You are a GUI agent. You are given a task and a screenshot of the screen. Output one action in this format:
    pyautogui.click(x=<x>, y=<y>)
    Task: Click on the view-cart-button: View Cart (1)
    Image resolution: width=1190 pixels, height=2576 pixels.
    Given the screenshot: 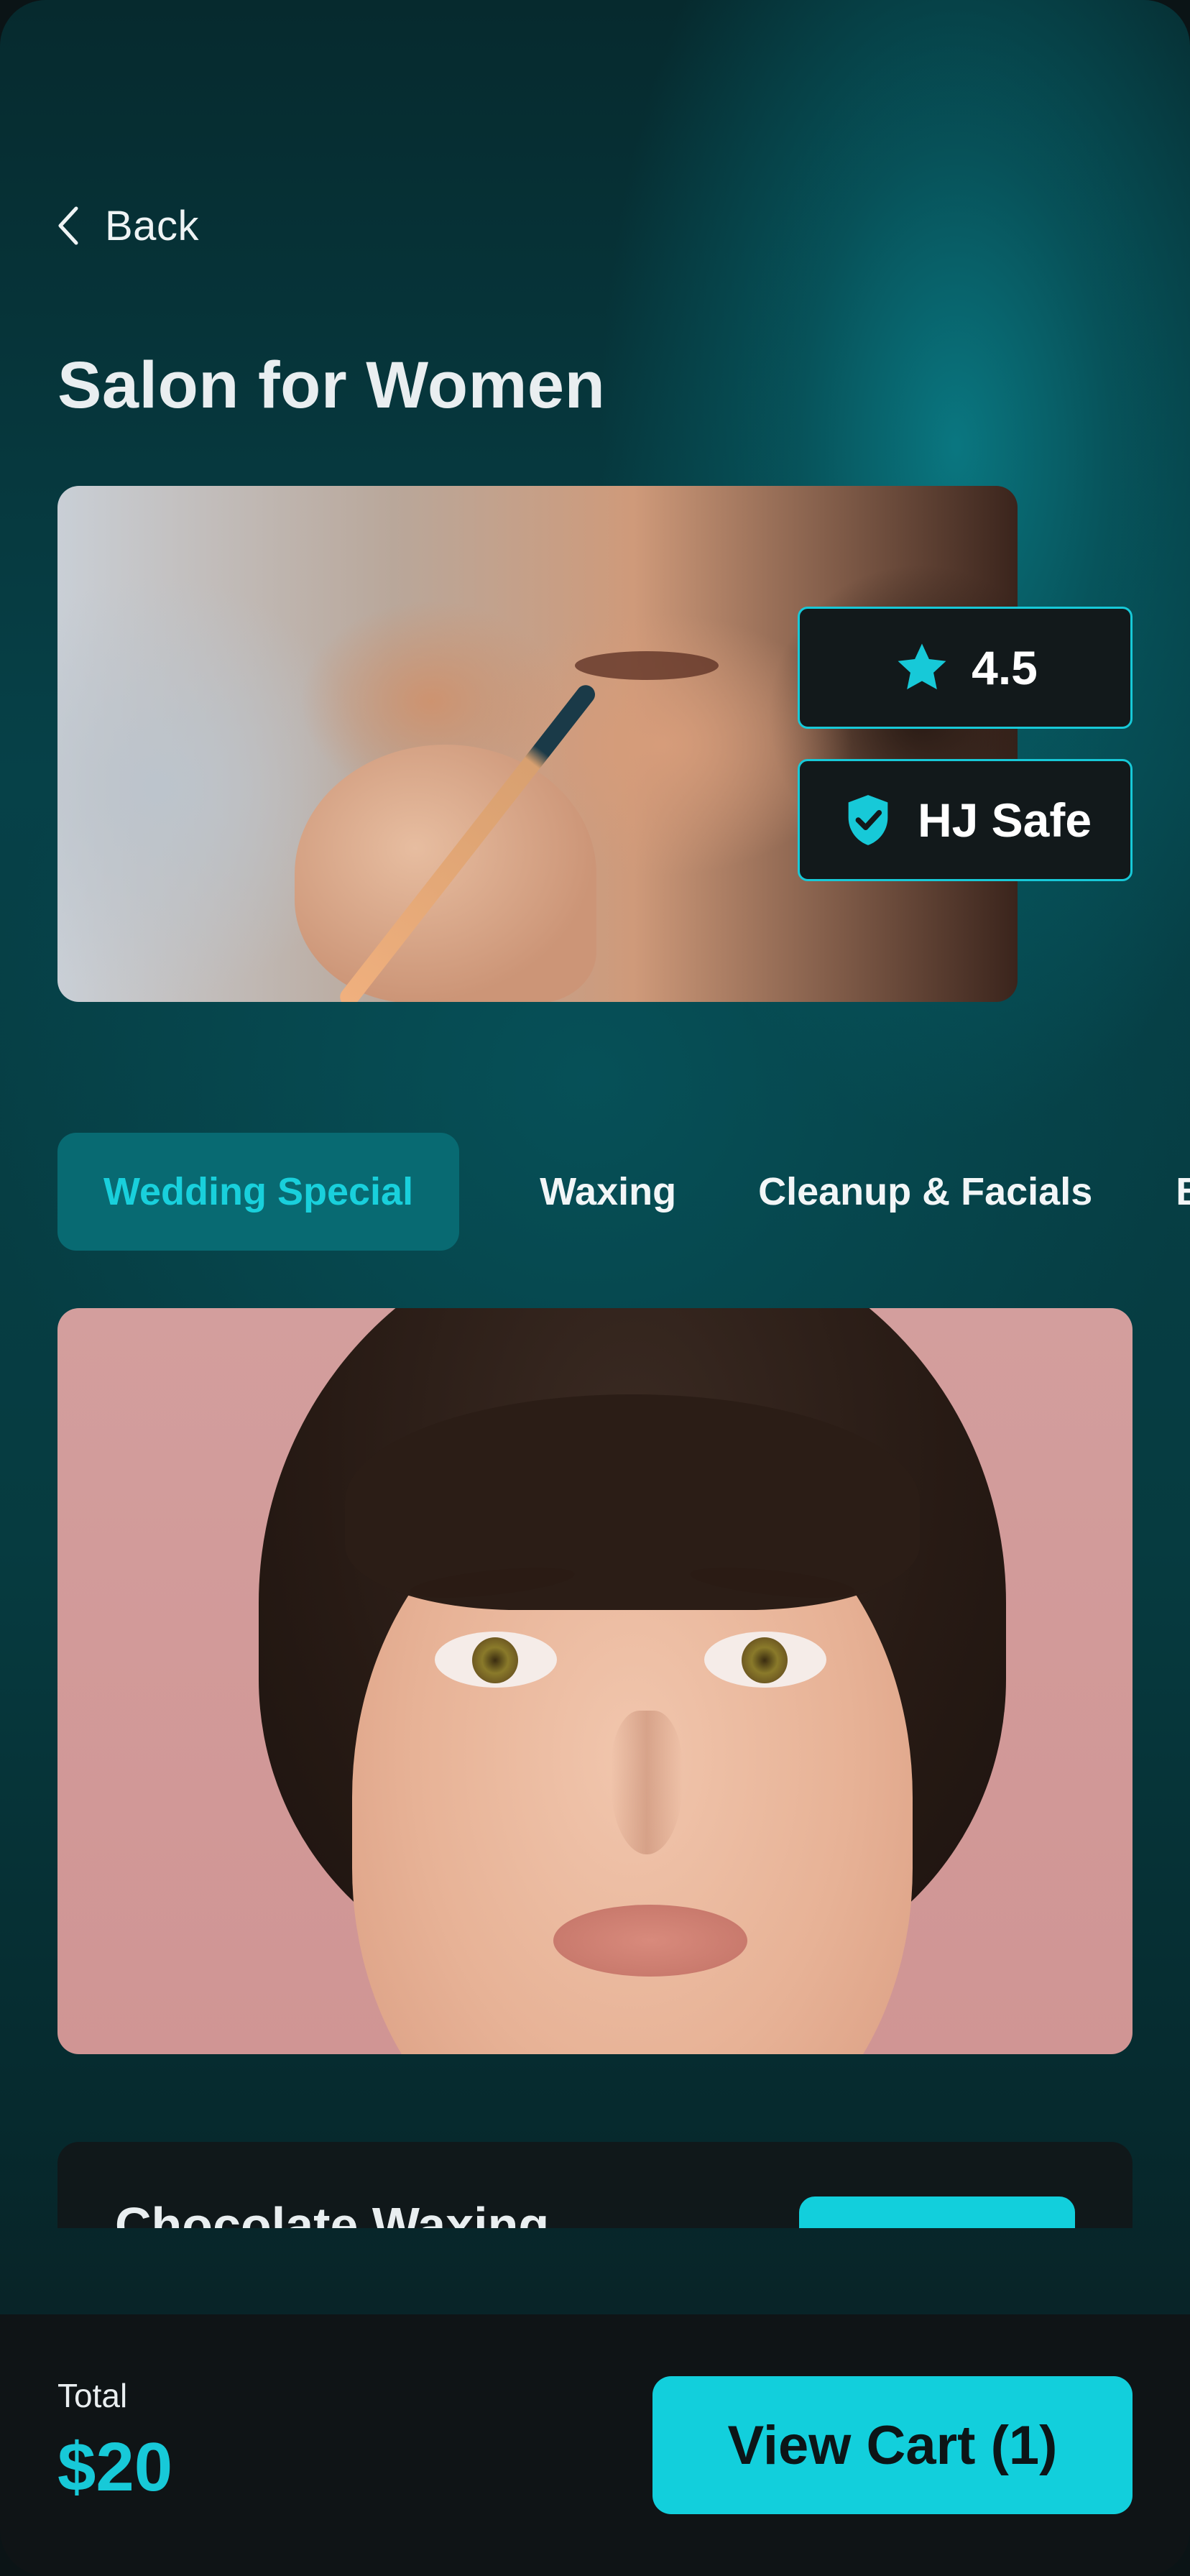 What is the action you would take?
    pyautogui.click(x=892, y=2445)
    